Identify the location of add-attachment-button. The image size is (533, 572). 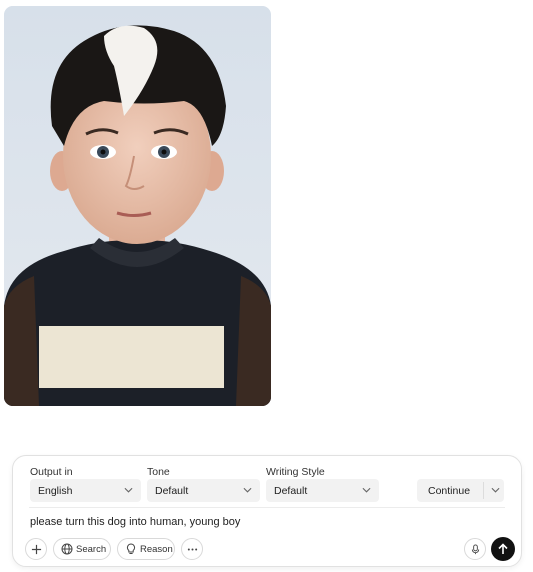
(36, 549).